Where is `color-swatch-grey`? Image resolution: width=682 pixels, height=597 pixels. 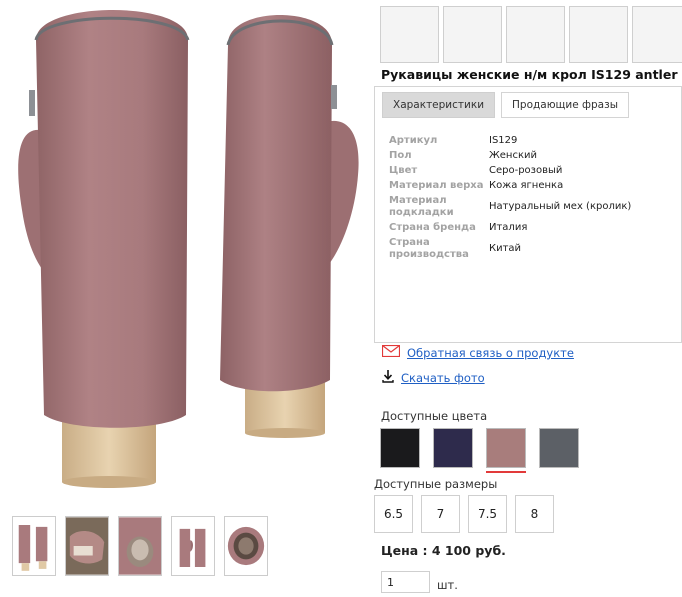 color-swatch-grey is located at coordinates (559, 448).